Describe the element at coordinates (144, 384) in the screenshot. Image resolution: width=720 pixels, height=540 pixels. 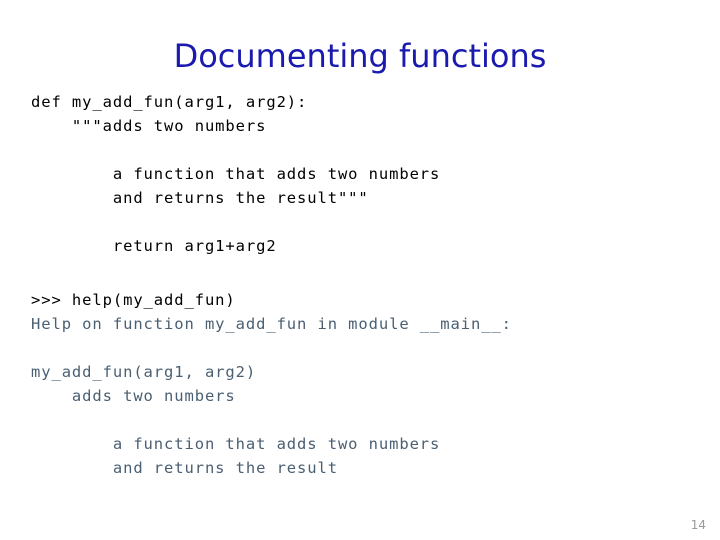
I see `help-output-signature: my_add_fun(arg1, arg2) adds two numbers` at that location.